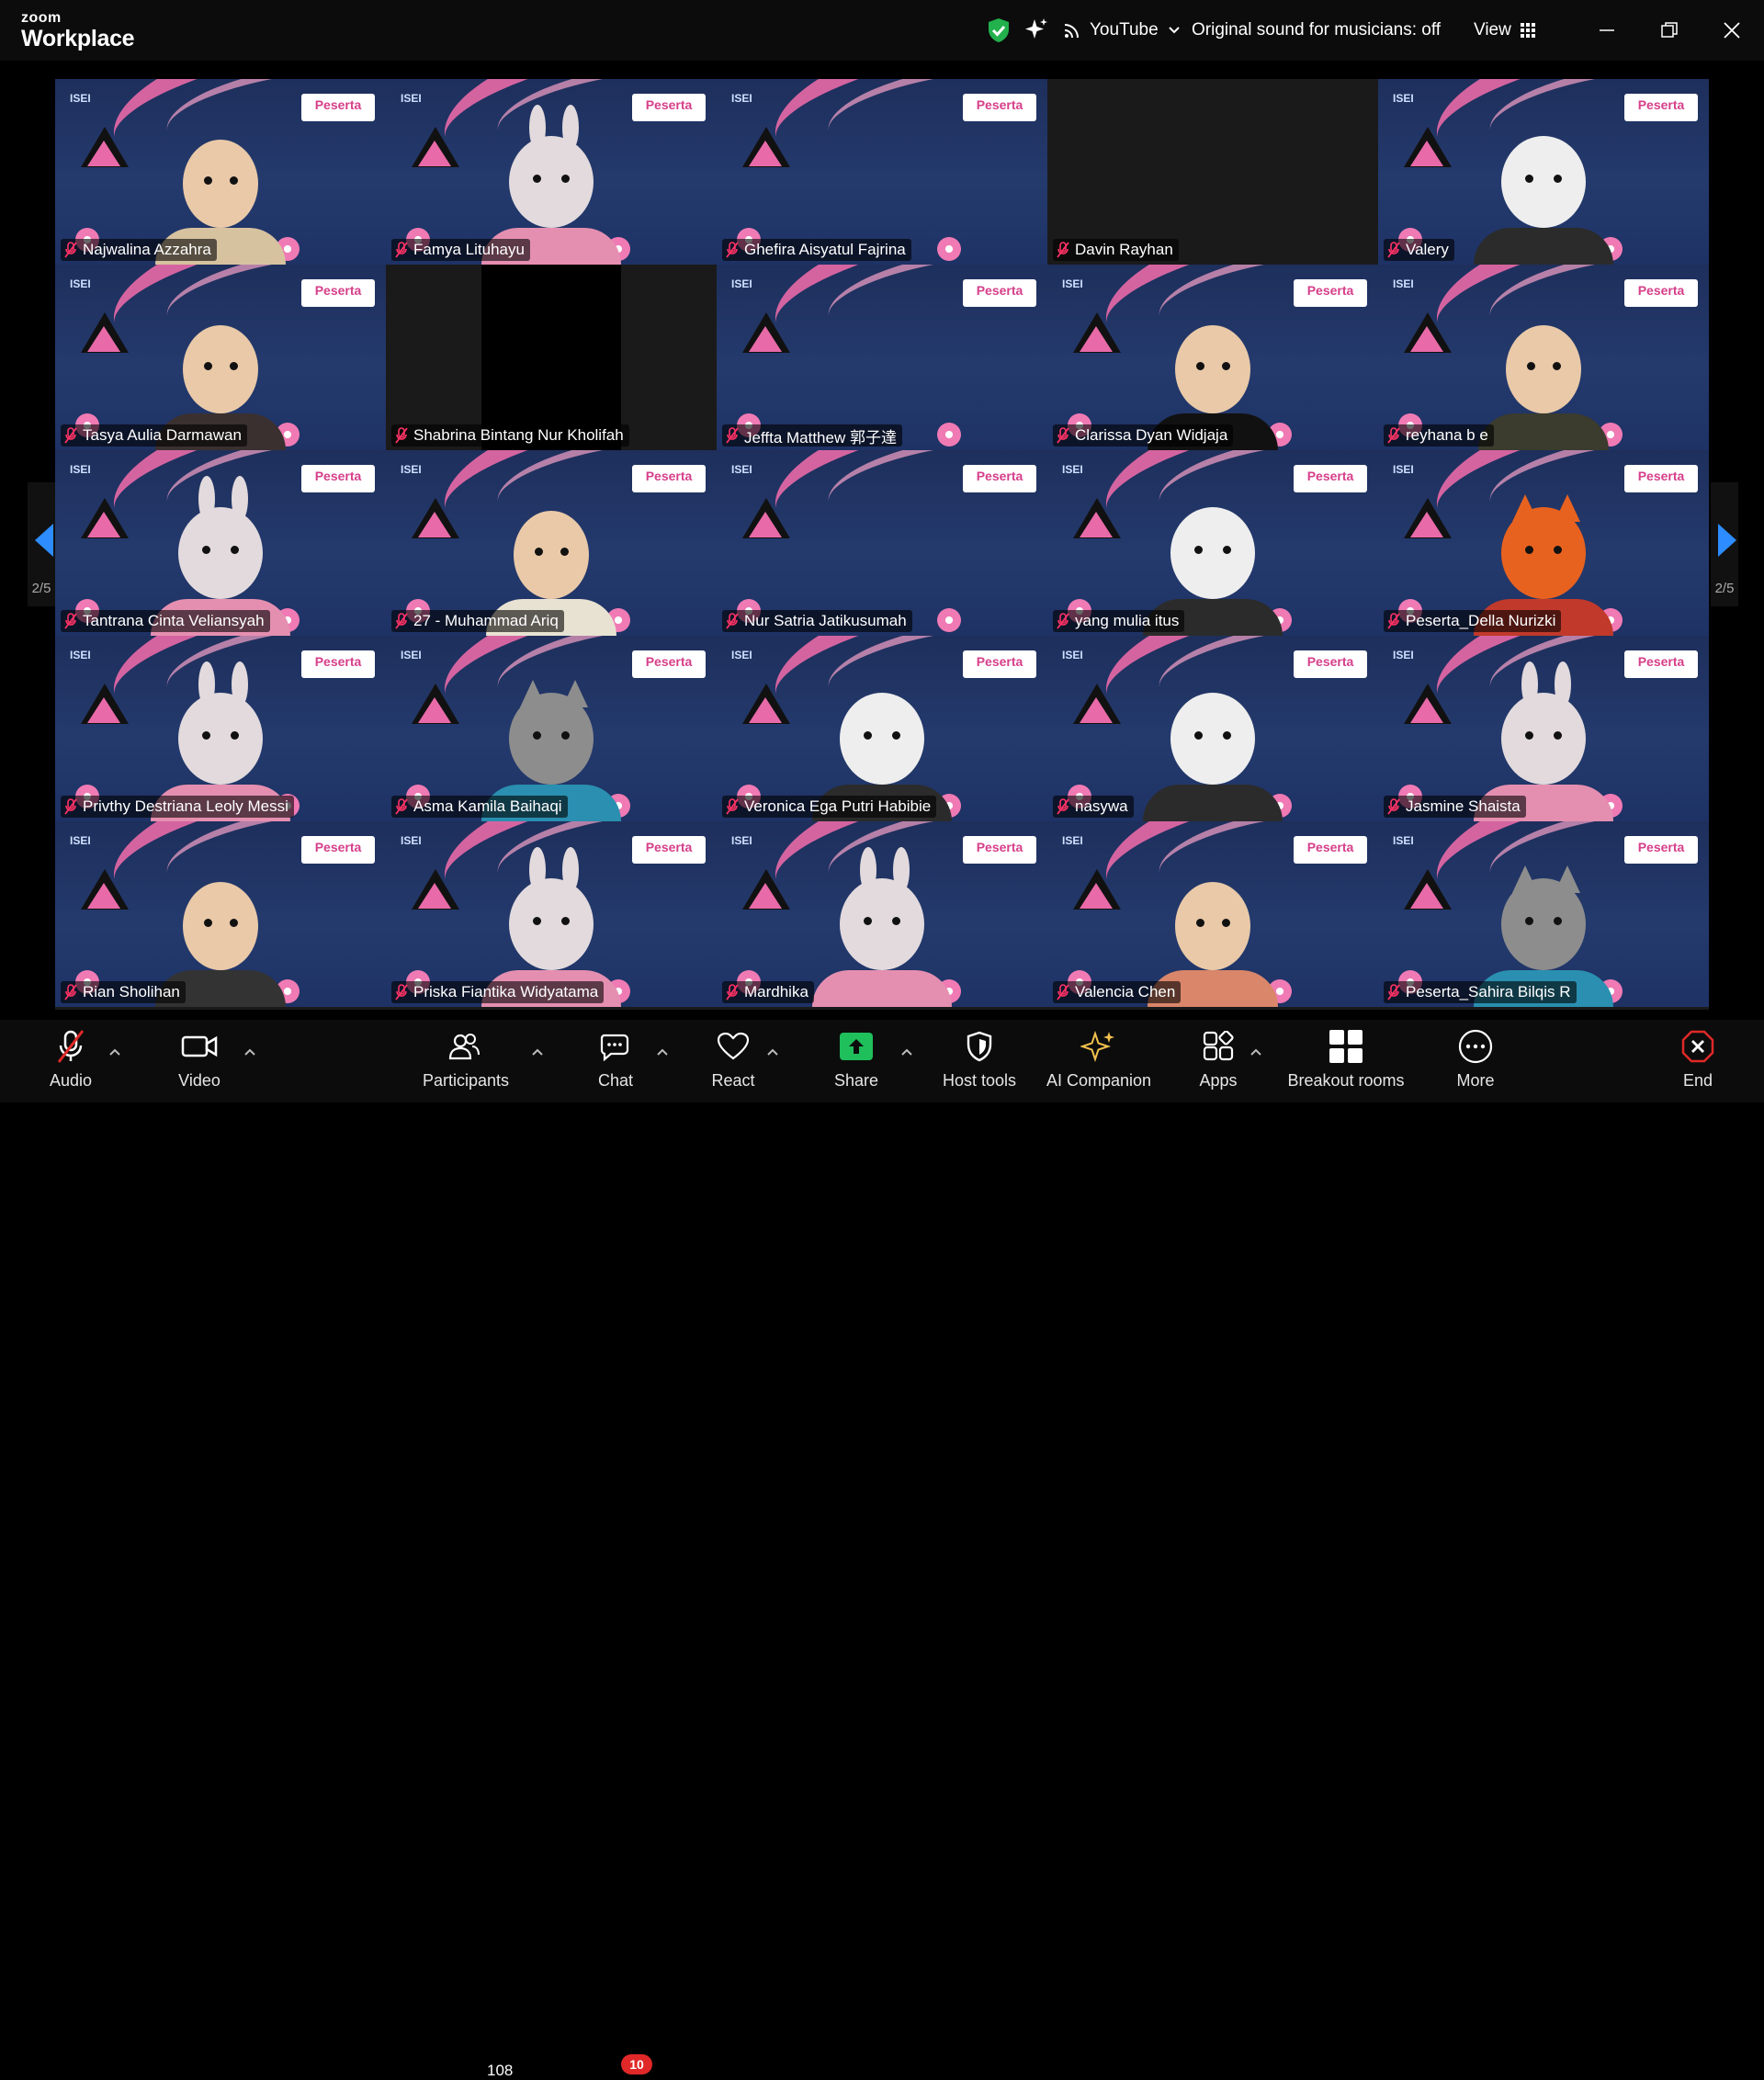 The height and width of the screenshot is (2080, 1764). I want to click on react-button: React, so click(733, 1064).